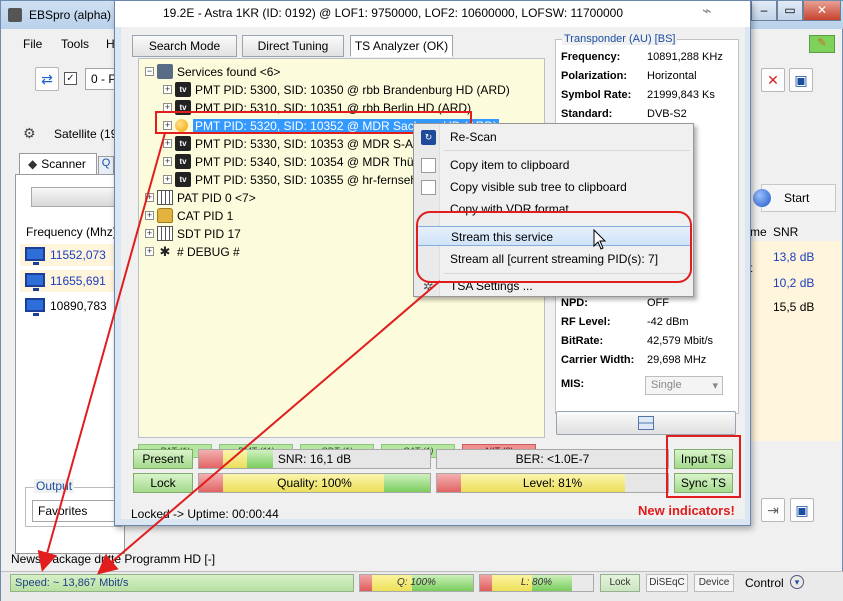 The width and height of the screenshot is (843, 601). I want to click on tab-scanner: ◆ Scanner, so click(58, 164).